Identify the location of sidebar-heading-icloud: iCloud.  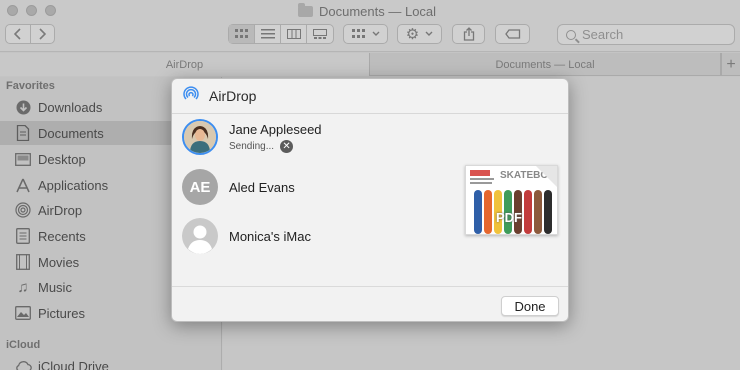
(23, 345).